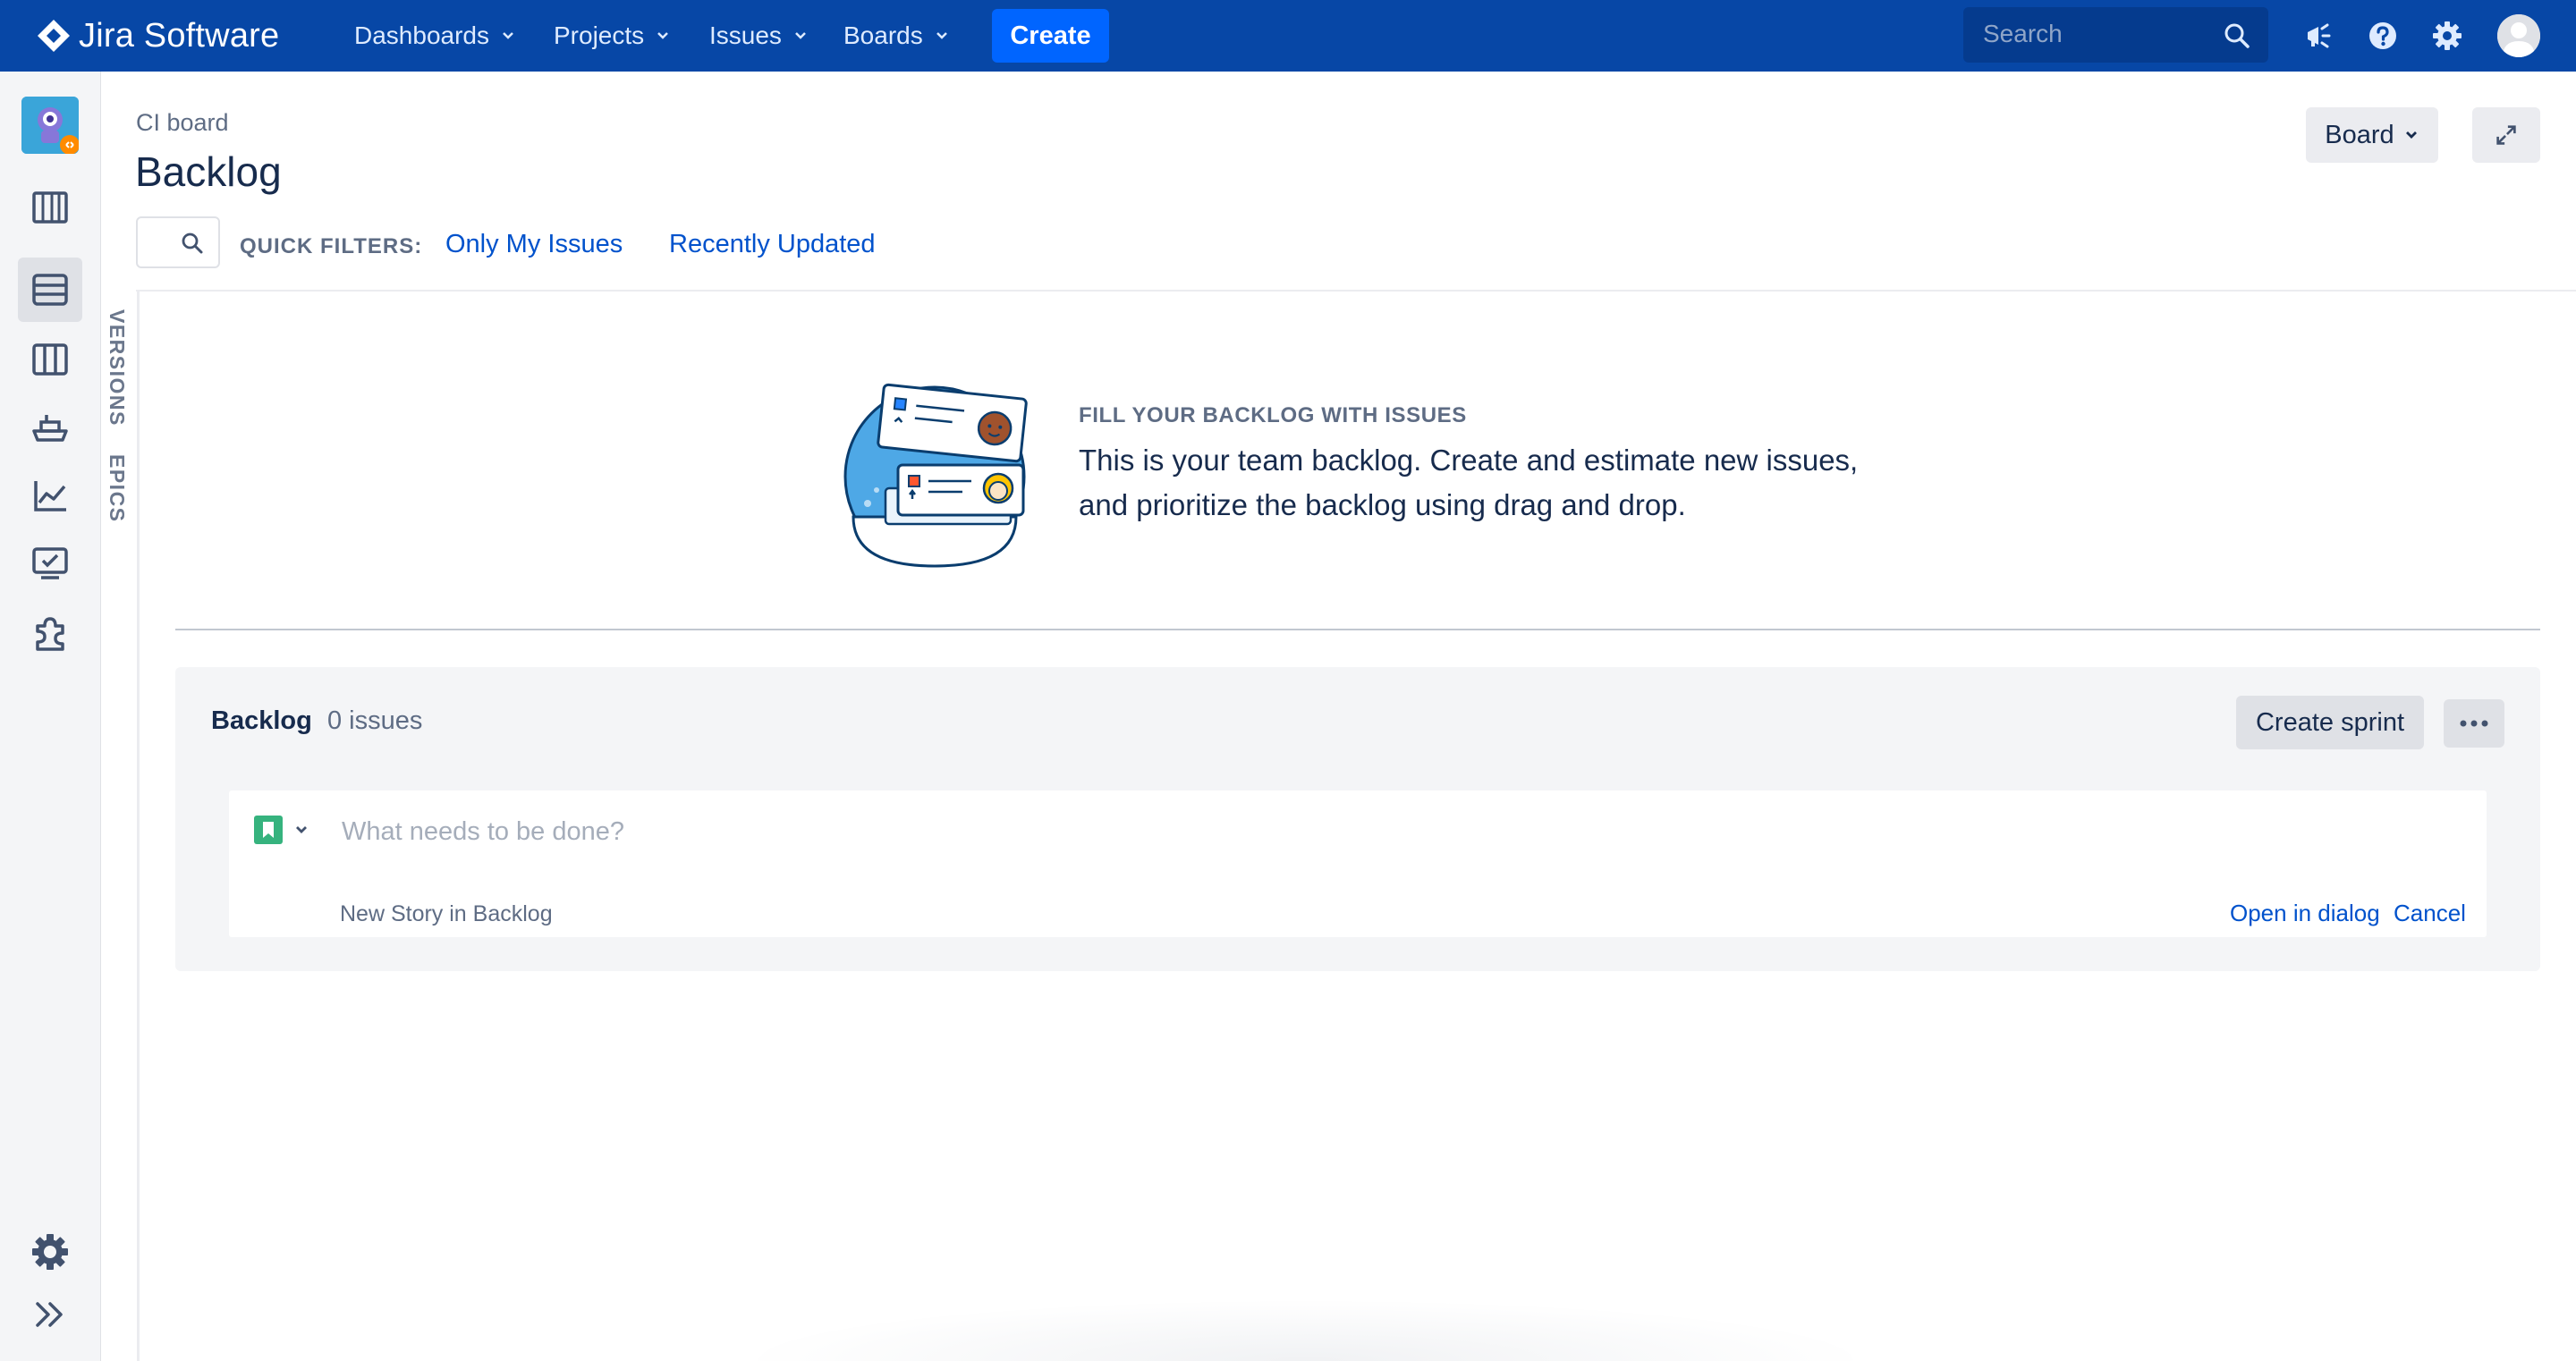 This screenshot has width=2576, height=1361. I want to click on bottom-shadow, so click(1305, 1329).